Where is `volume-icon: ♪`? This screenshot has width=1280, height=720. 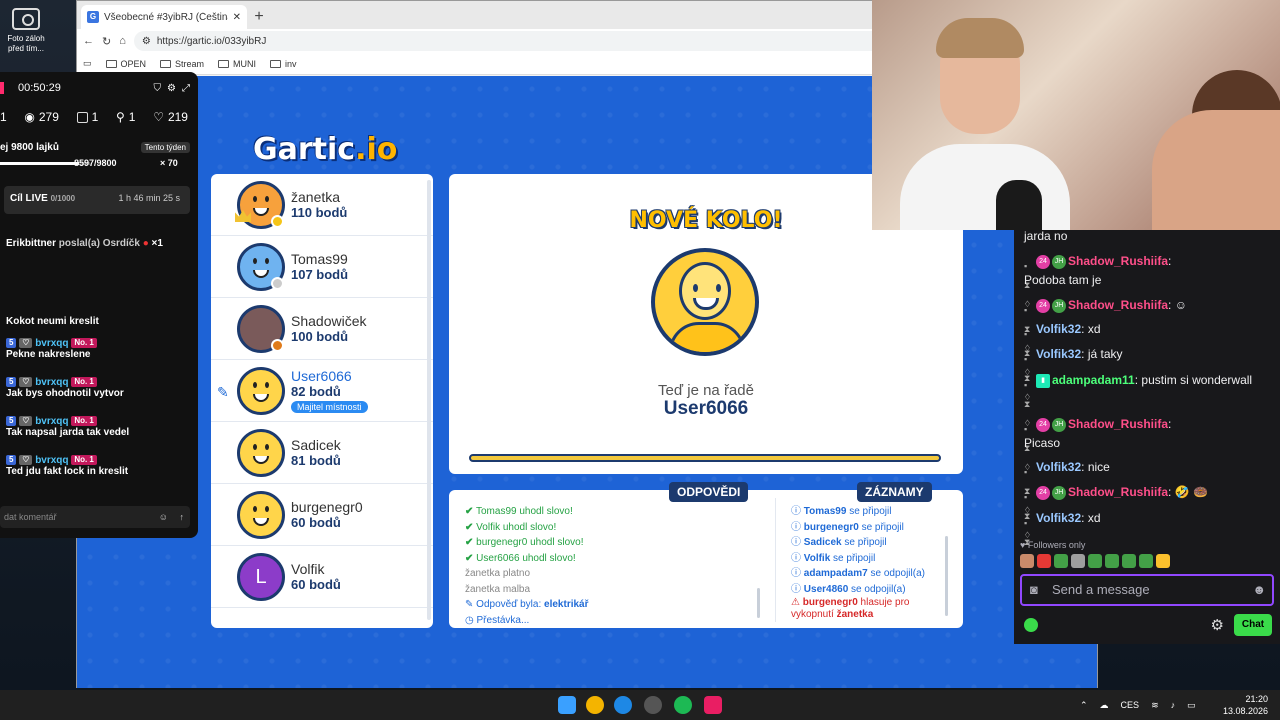
volume-icon: ♪ is located at coordinates (1173, 705).